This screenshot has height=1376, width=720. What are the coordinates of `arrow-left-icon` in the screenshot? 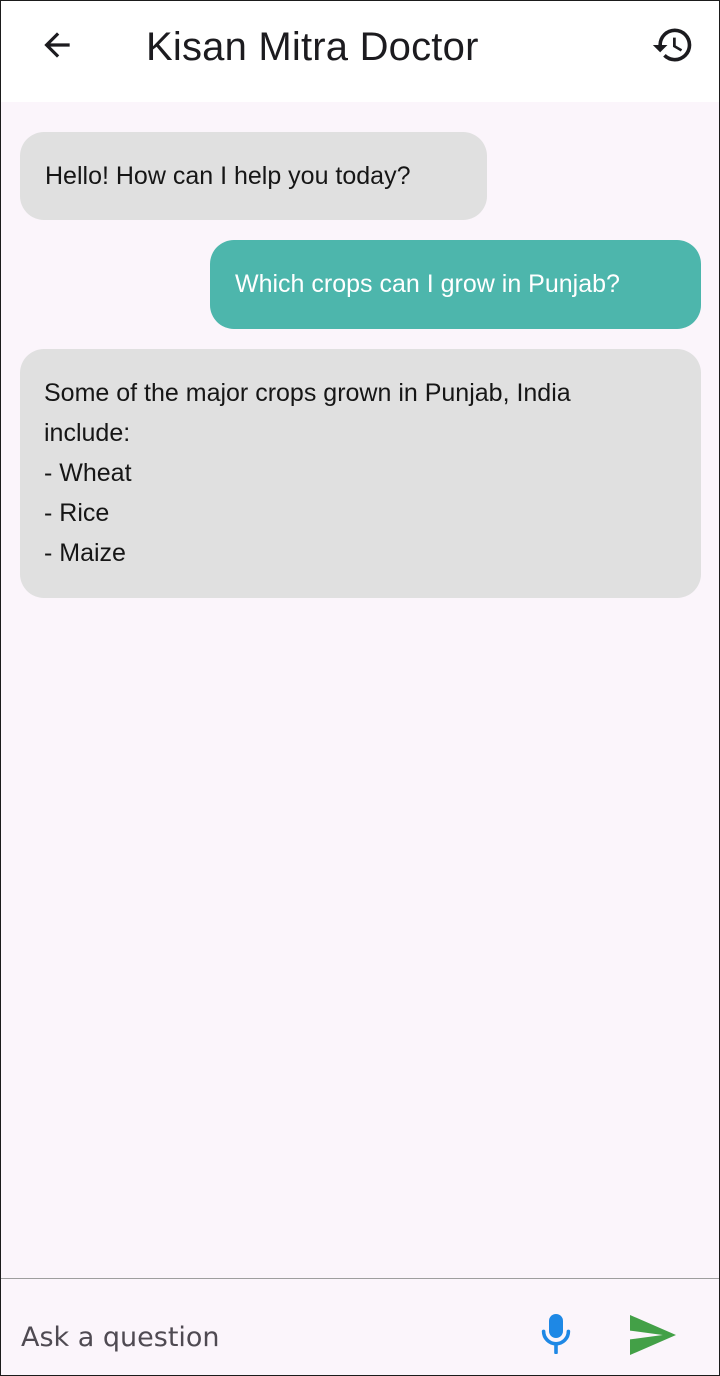 It's located at (57, 47).